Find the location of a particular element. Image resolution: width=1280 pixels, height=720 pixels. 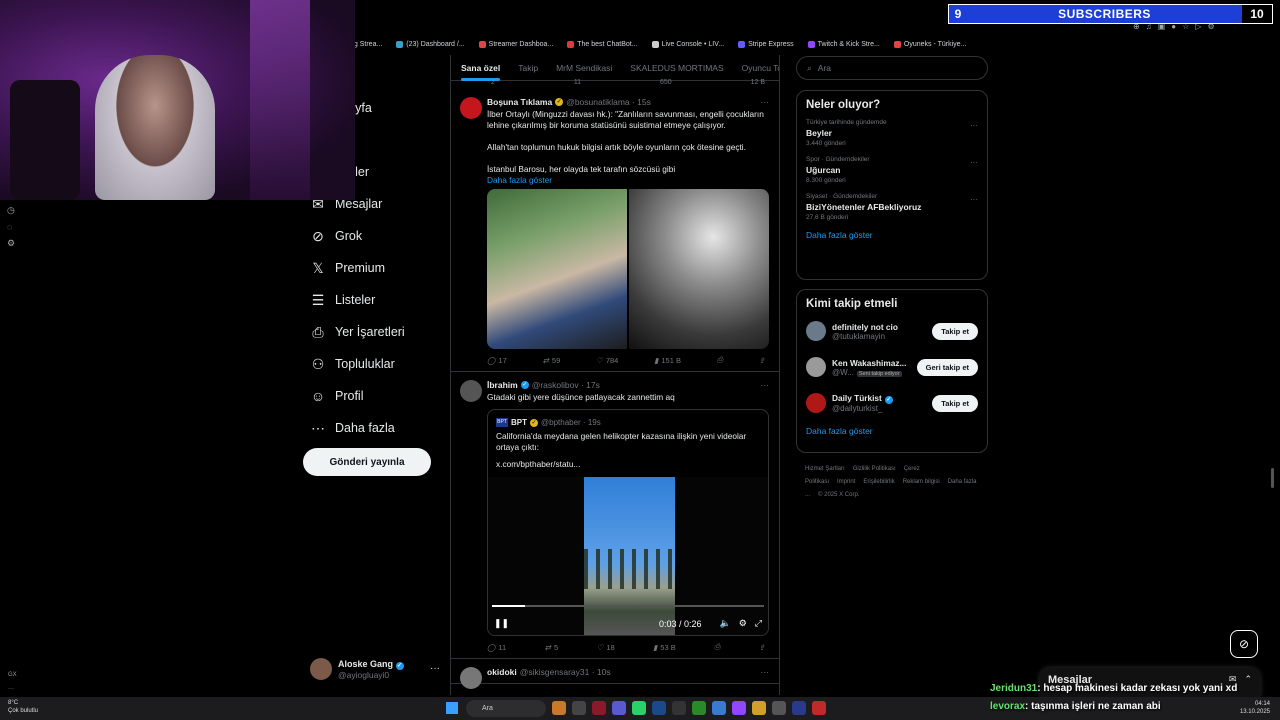

like-button: ♡ 784 is located at coordinates (607, 360).